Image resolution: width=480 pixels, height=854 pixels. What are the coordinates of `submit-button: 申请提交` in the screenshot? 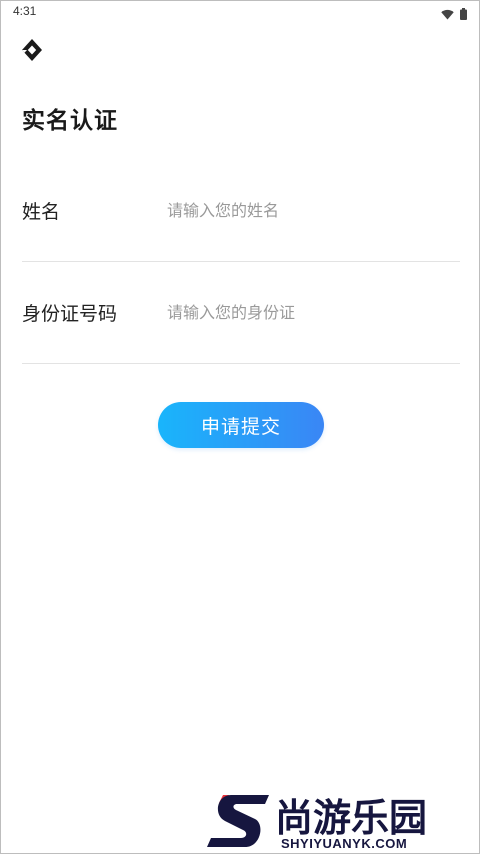 It's located at (241, 425).